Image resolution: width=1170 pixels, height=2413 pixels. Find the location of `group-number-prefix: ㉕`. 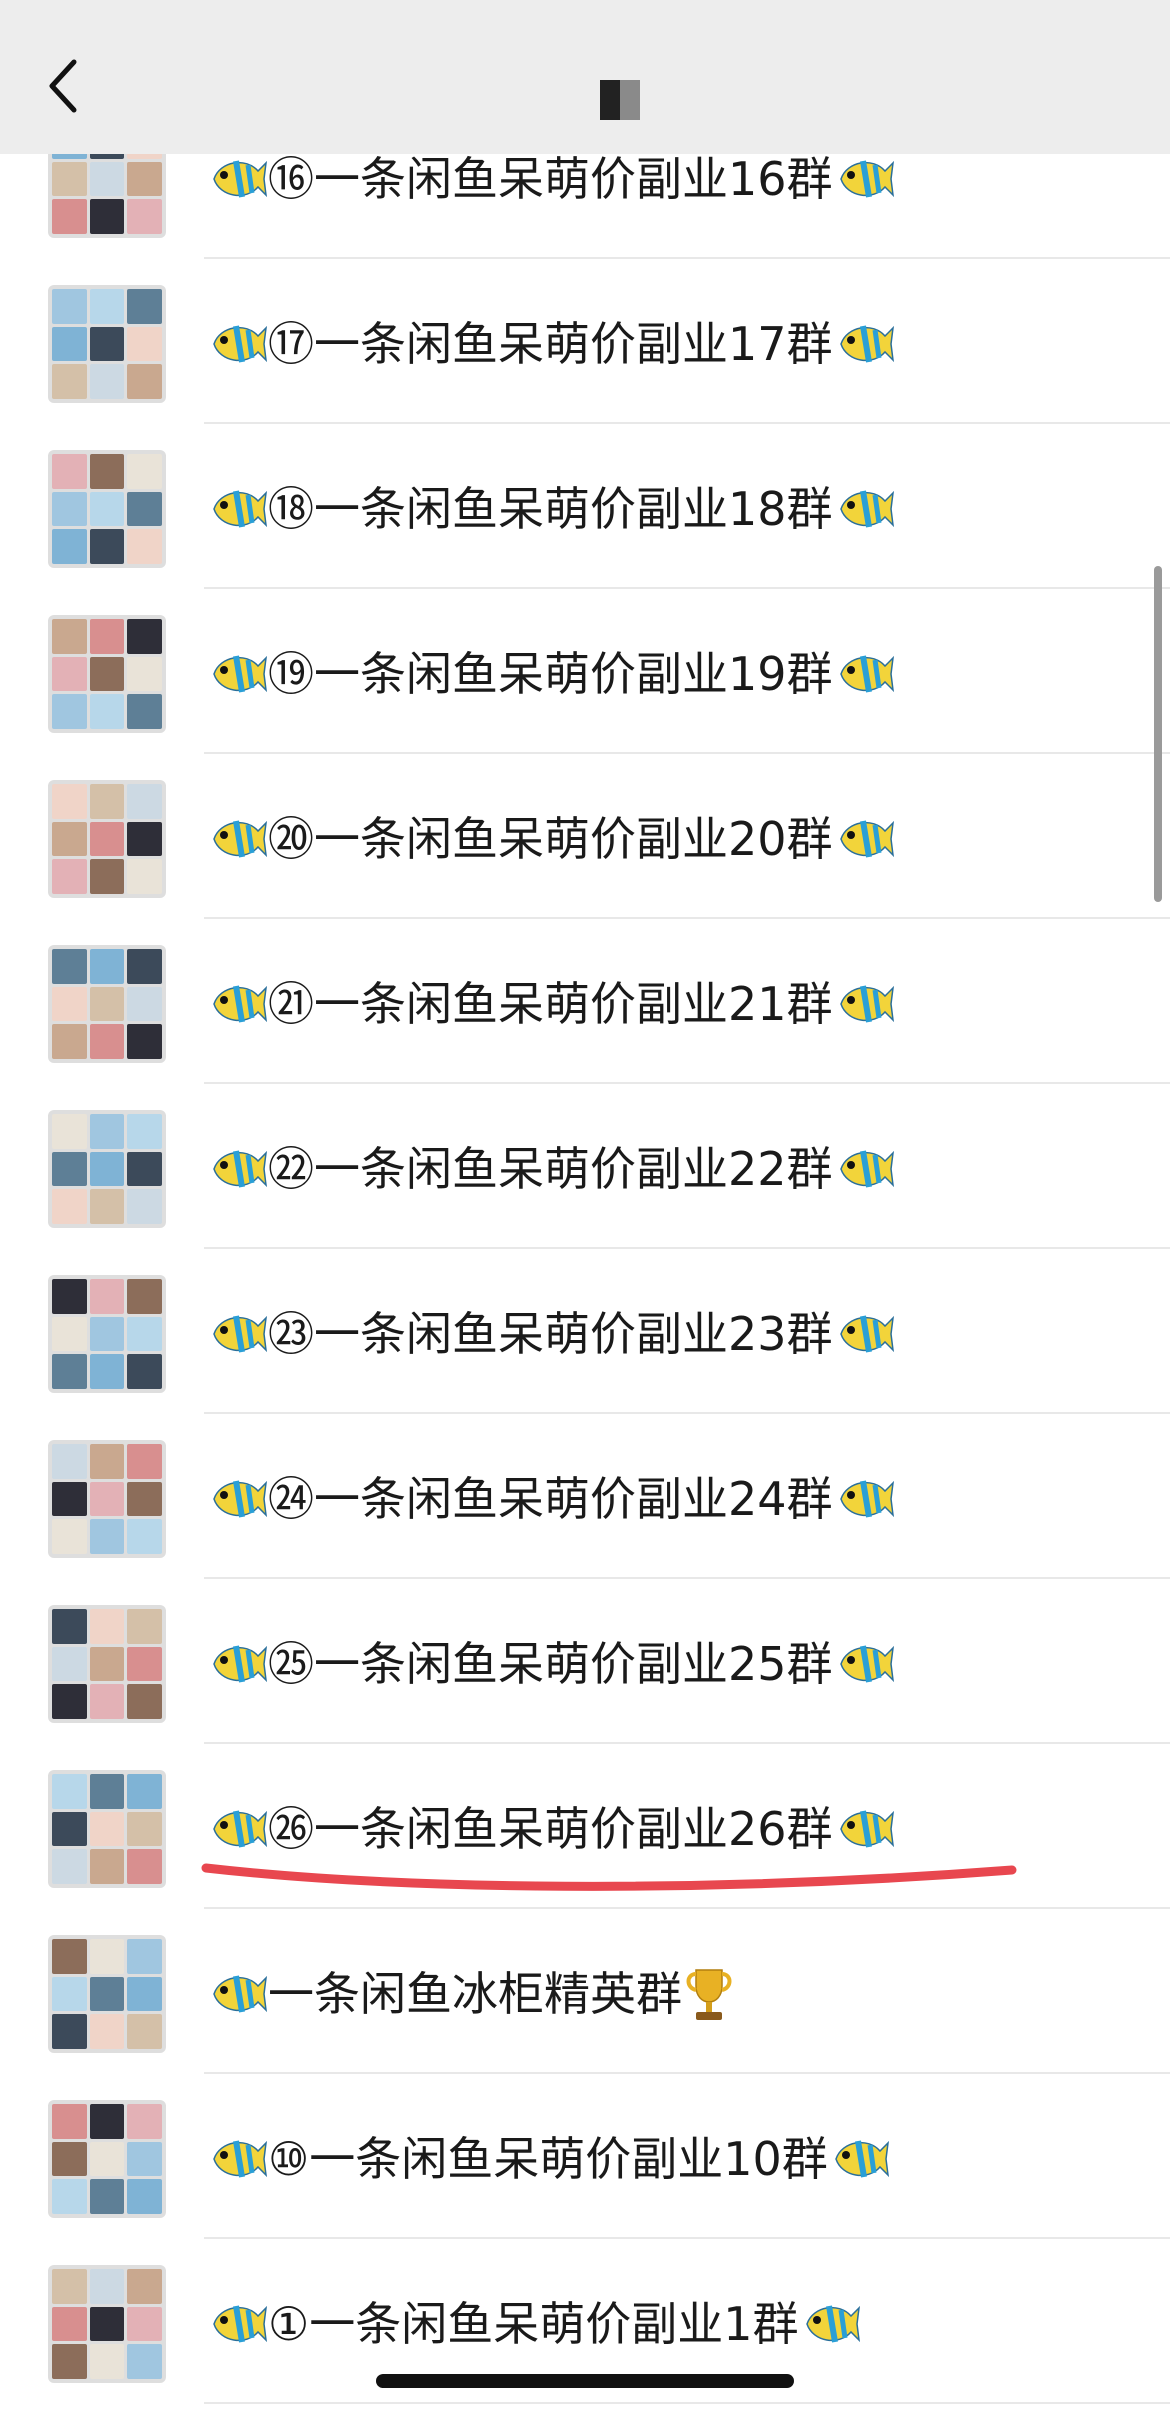

group-number-prefix: ㉕ is located at coordinates (291, 1664).